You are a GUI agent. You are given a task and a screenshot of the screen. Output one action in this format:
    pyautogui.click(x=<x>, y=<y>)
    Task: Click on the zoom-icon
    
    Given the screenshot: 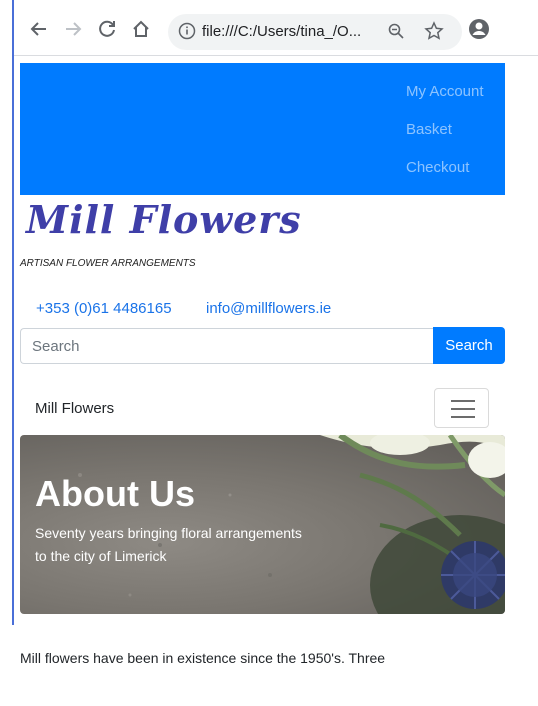 What is the action you would take?
    pyautogui.click(x=396, y=33)
    